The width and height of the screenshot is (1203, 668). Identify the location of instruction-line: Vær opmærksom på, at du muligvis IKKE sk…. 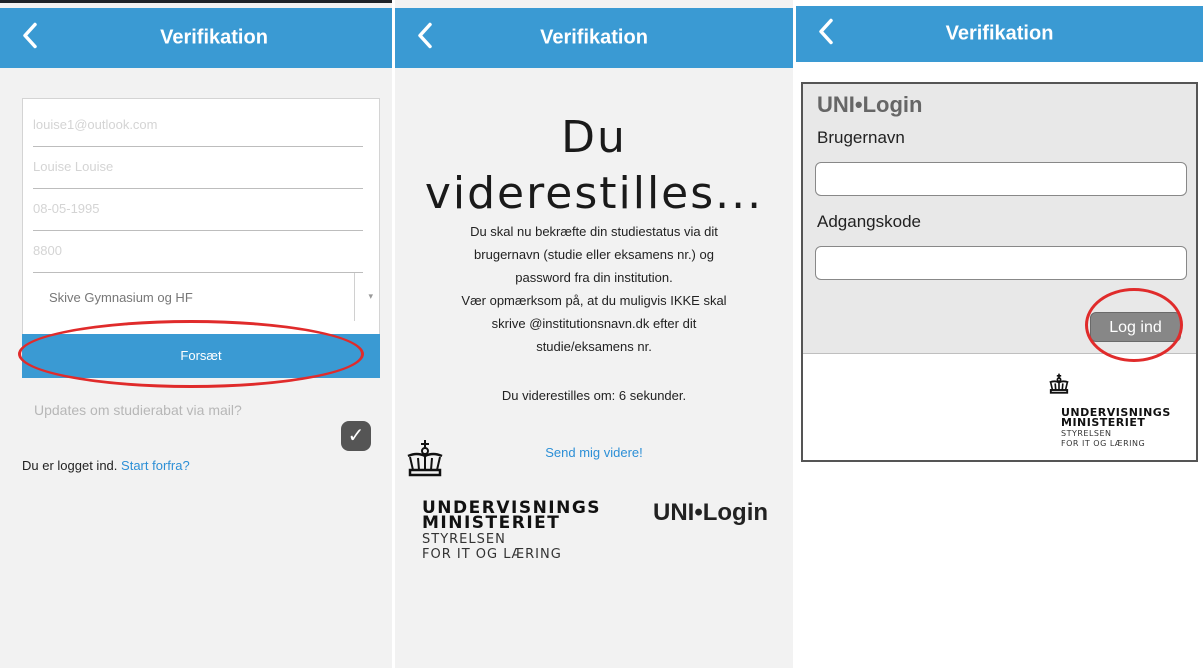
(594, 300).